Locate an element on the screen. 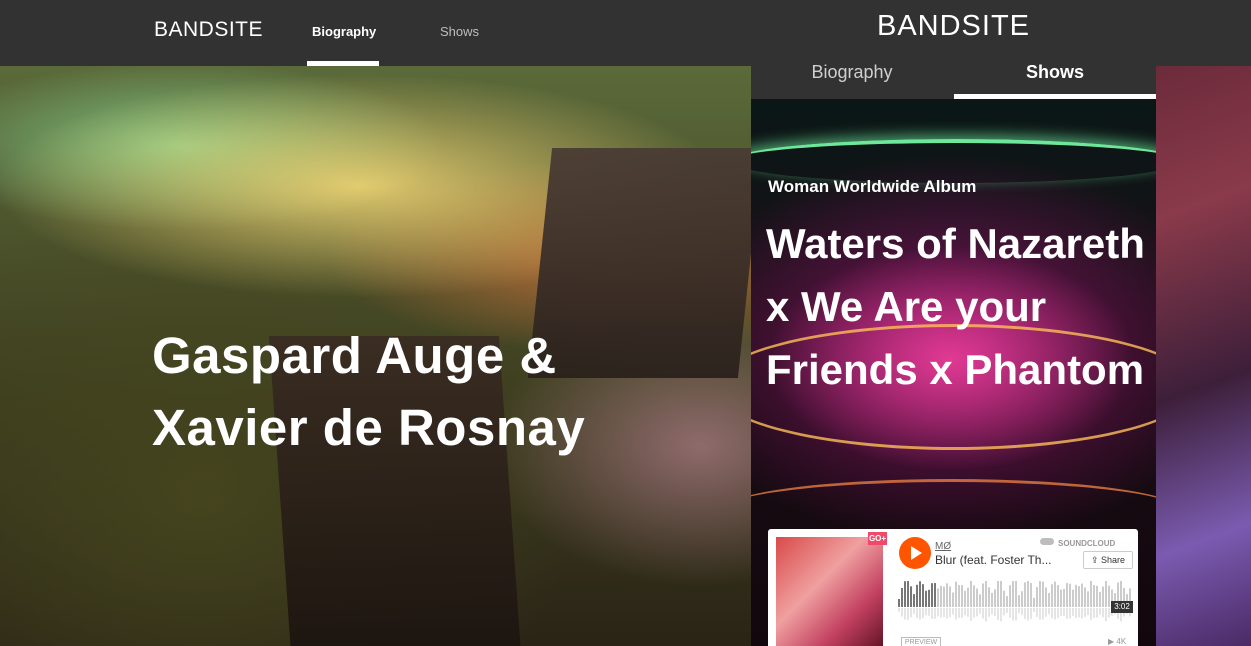 This screenshot has height=646, width=1251. desktop-hero-title: Gaspard Auge & Xavier de Rosnay is located at coordinates (369, 391).